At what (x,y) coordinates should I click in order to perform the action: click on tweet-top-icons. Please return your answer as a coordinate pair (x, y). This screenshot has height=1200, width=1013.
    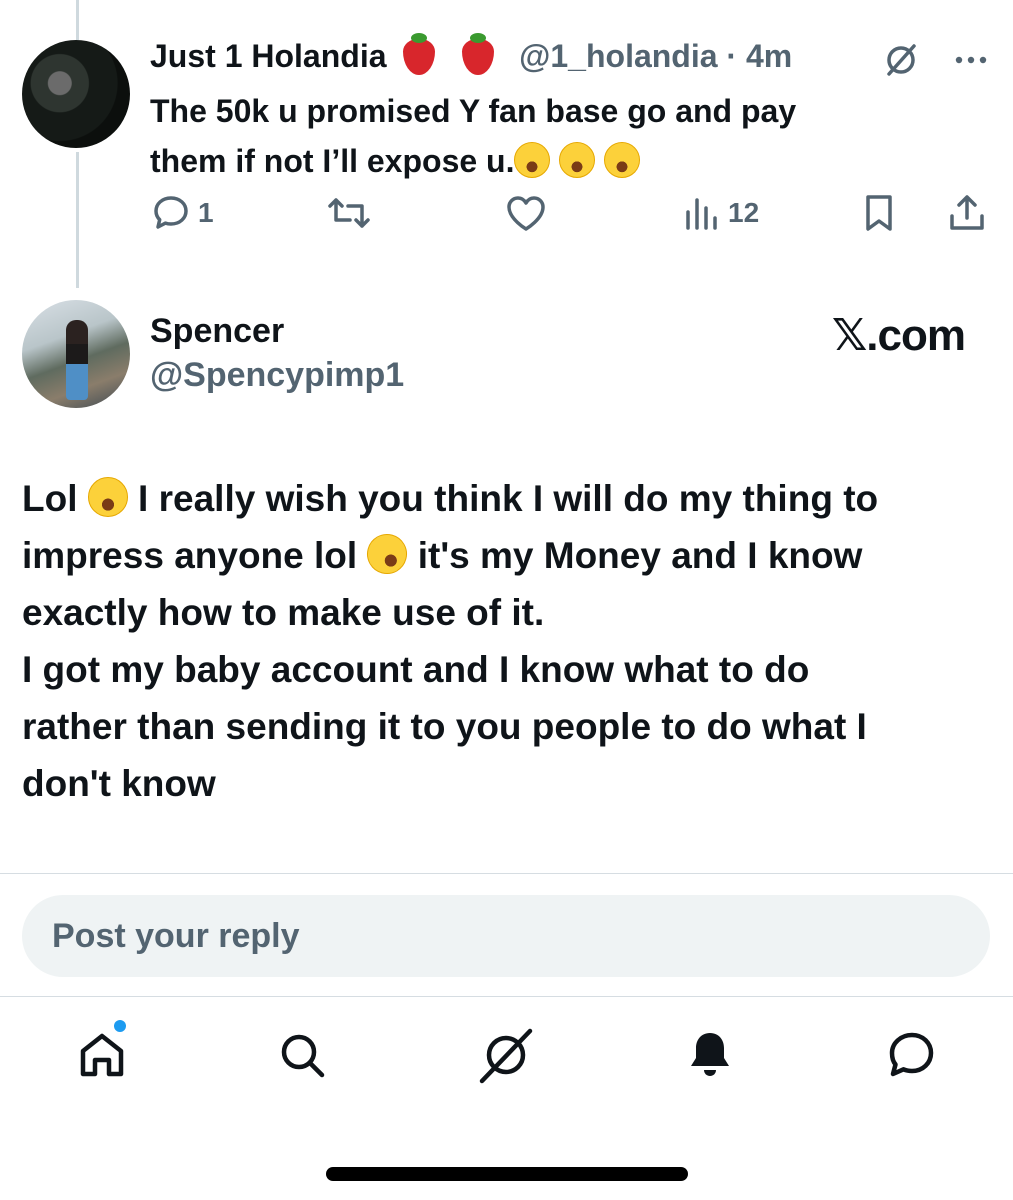
    Looking at the image, I should click on (936, 62).